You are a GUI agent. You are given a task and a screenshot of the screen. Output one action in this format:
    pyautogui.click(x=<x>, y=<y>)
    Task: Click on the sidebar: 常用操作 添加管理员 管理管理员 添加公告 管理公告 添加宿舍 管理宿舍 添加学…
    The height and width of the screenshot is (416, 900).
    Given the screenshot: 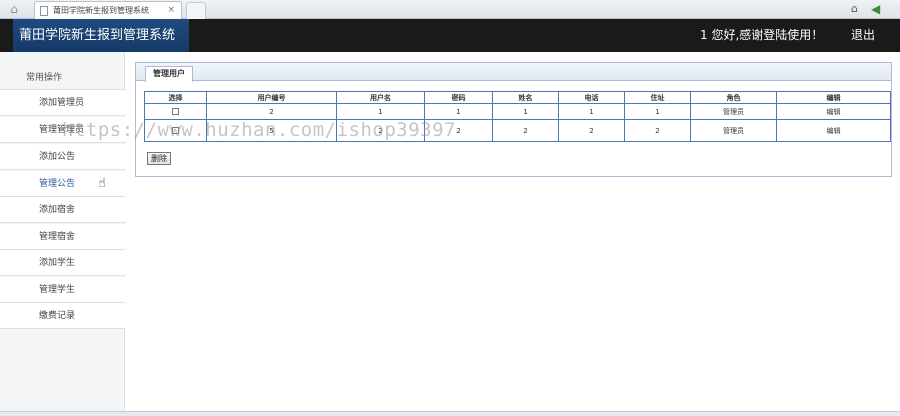 What is the action you would take?
    pyautogui.click(x=62, y=232)
    